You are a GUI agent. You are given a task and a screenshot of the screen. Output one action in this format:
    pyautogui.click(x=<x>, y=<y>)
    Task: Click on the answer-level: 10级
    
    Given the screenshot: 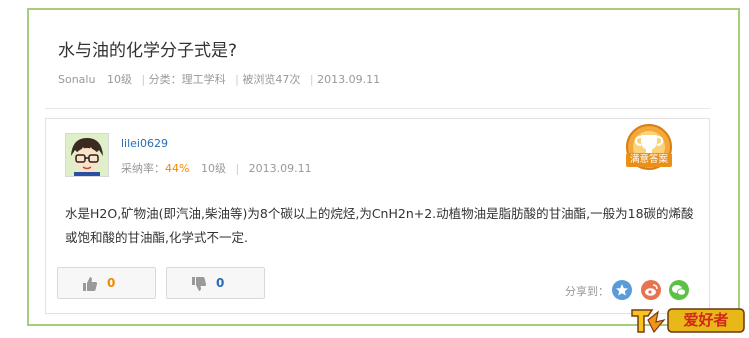 What is the action you would take?
    pyautogui.click(x=213, y=168)
    